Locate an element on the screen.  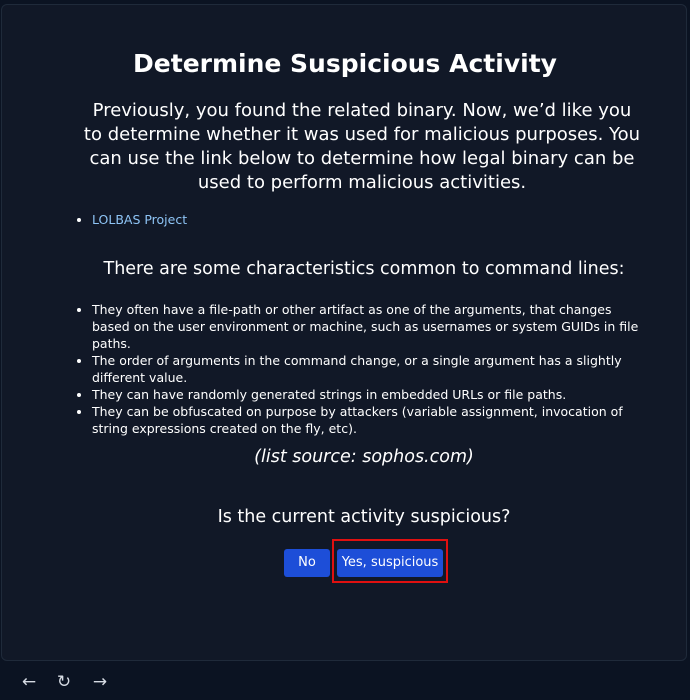
page-title: Determine Suspicious Activity is located at coordinates (345, 63).